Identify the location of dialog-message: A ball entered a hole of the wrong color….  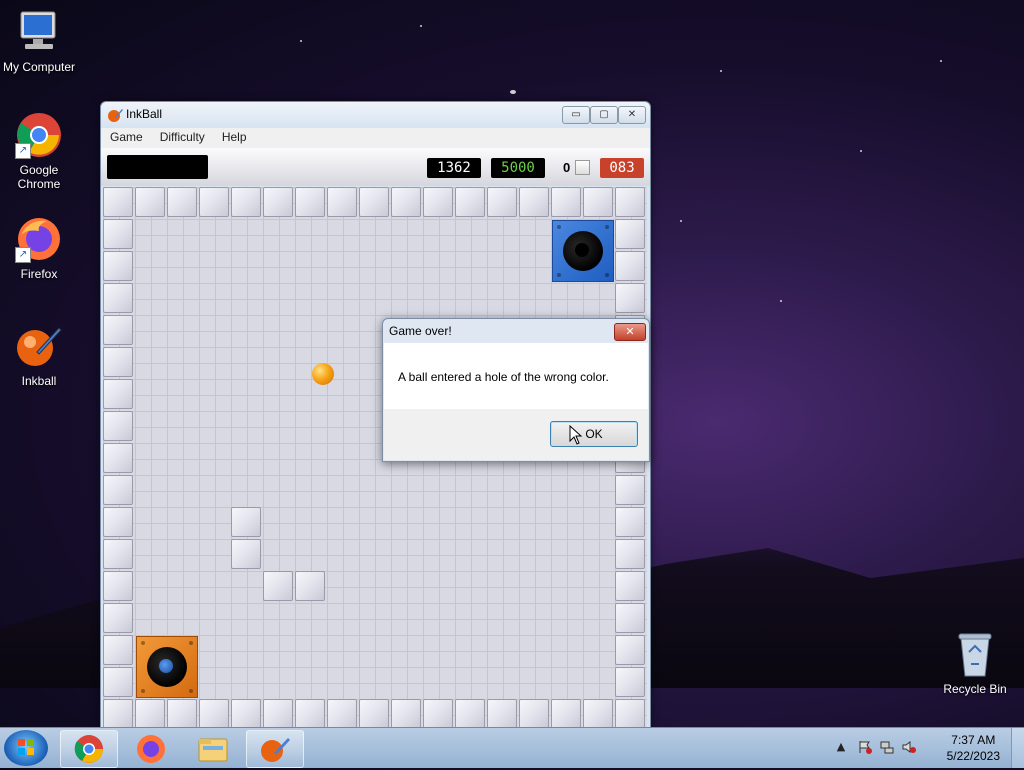
(503, 377).